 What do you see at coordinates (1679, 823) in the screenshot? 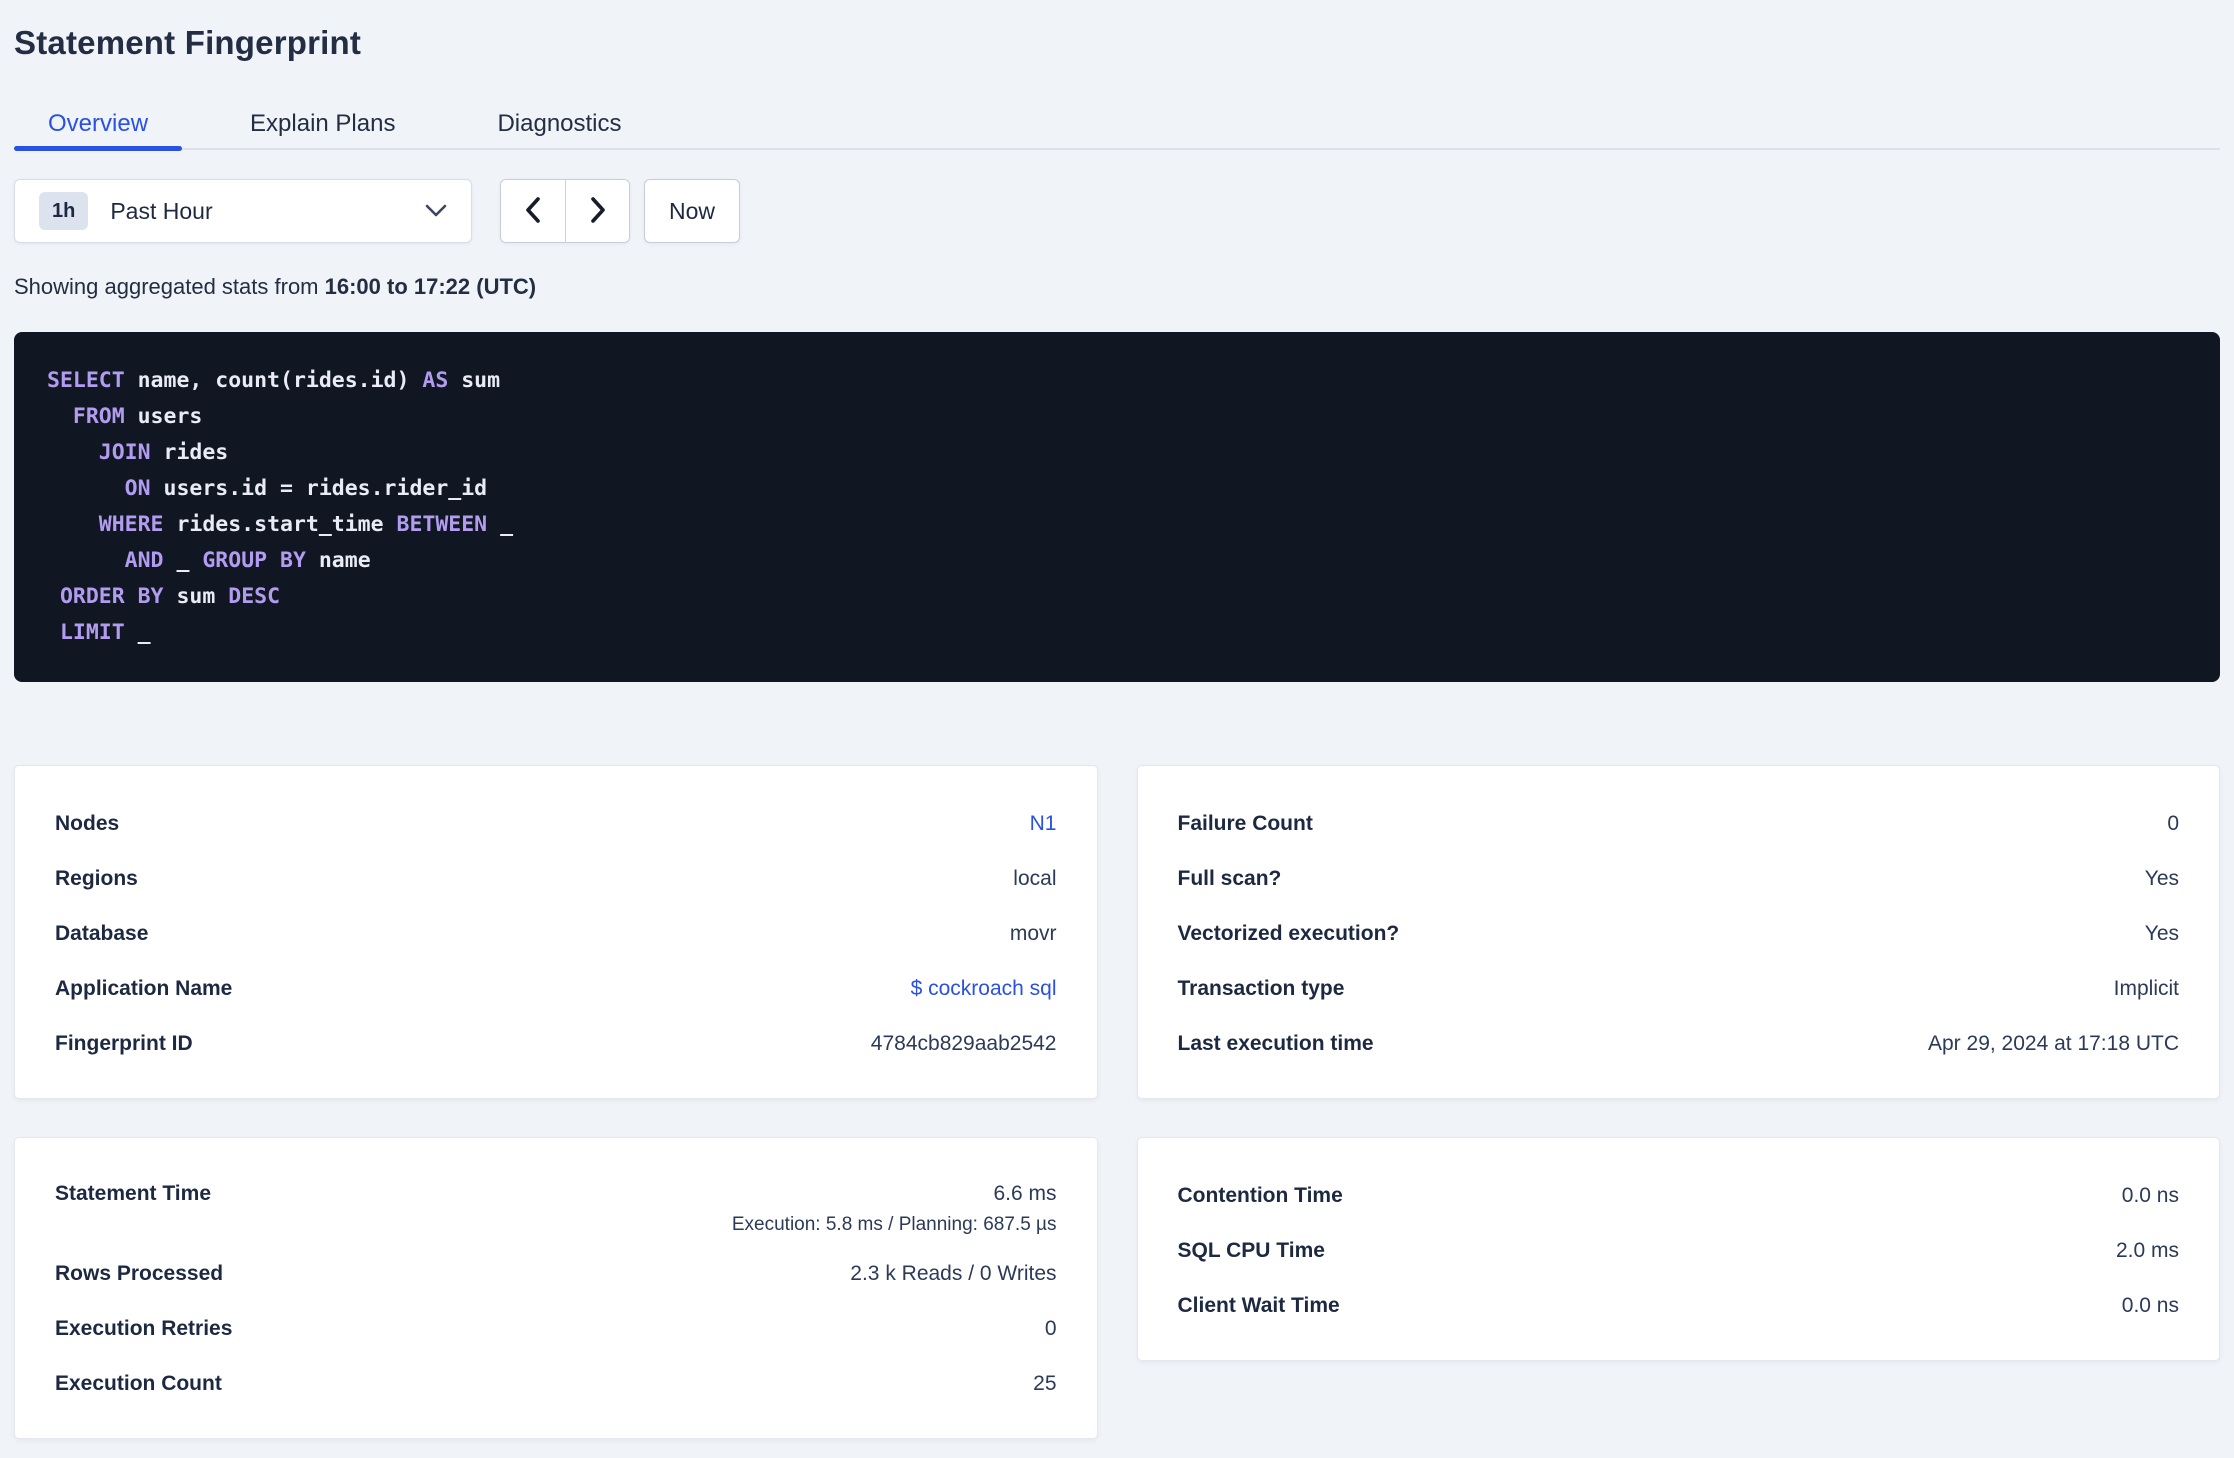
I see `stat-row-failure-count: Failure Count 0` at bounding box center [1679, 823].